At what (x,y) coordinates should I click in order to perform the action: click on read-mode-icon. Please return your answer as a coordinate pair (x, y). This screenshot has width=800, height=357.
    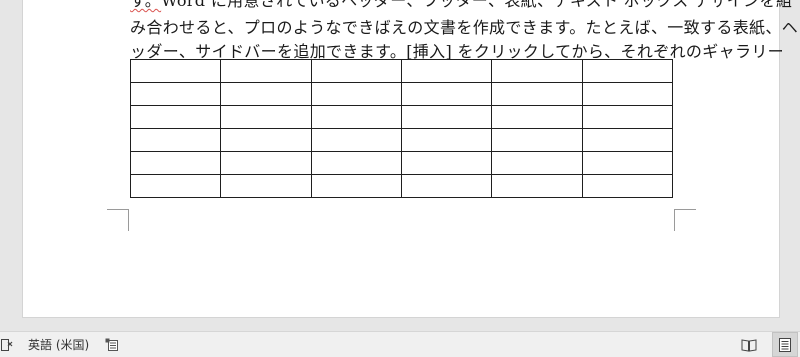
    Looking at the image, I should click on (749, 344).